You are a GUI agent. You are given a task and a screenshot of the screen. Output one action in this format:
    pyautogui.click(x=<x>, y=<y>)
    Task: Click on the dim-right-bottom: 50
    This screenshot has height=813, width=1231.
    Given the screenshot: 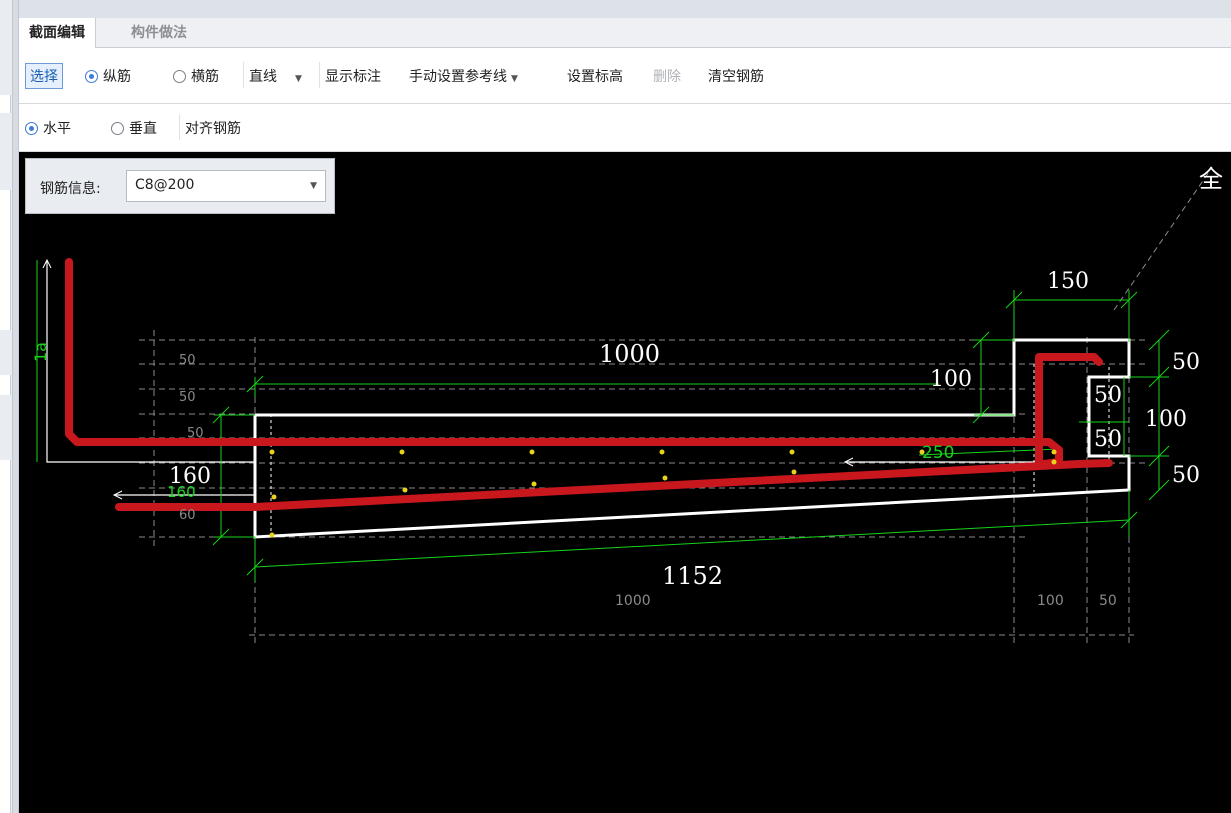 What is the action you would take?
    pyautogui.click(x=1186, y=475)
    